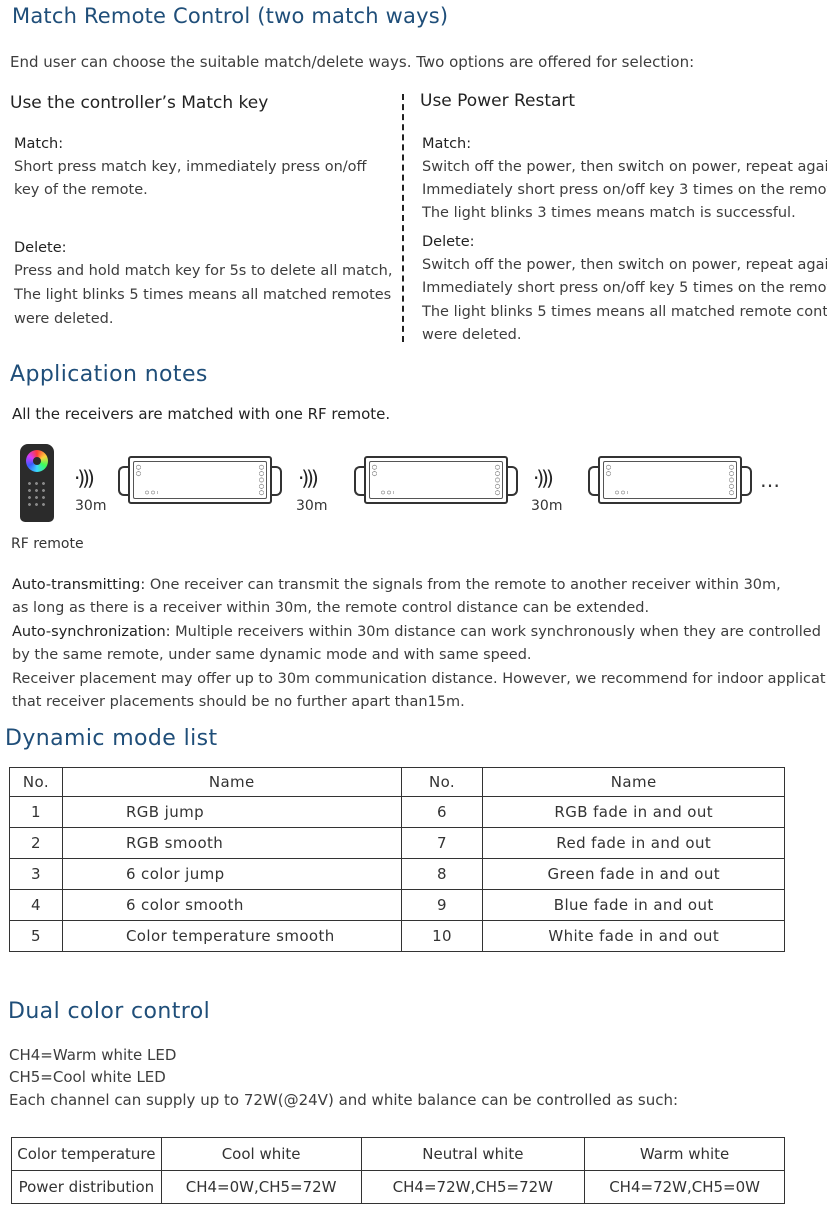  What do you see at coordinates (39, 144) in the screenshot?
I see `left-match-label: Match:` at bounding box center [39, 144].